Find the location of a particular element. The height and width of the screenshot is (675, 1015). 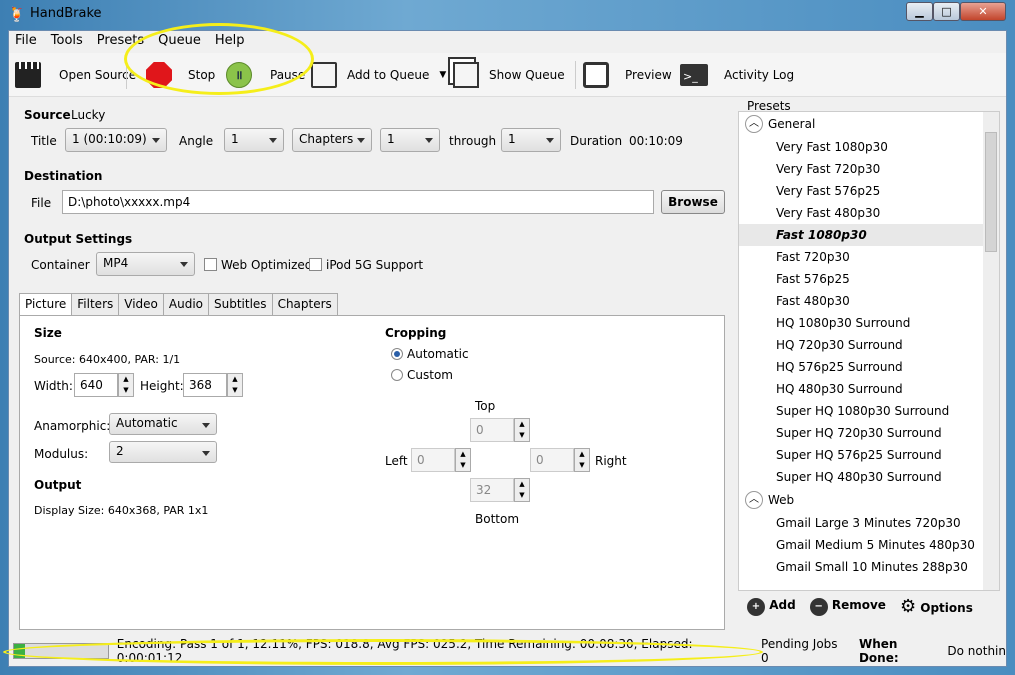

crop-left-label: Left is located at coordinates (396, 461).